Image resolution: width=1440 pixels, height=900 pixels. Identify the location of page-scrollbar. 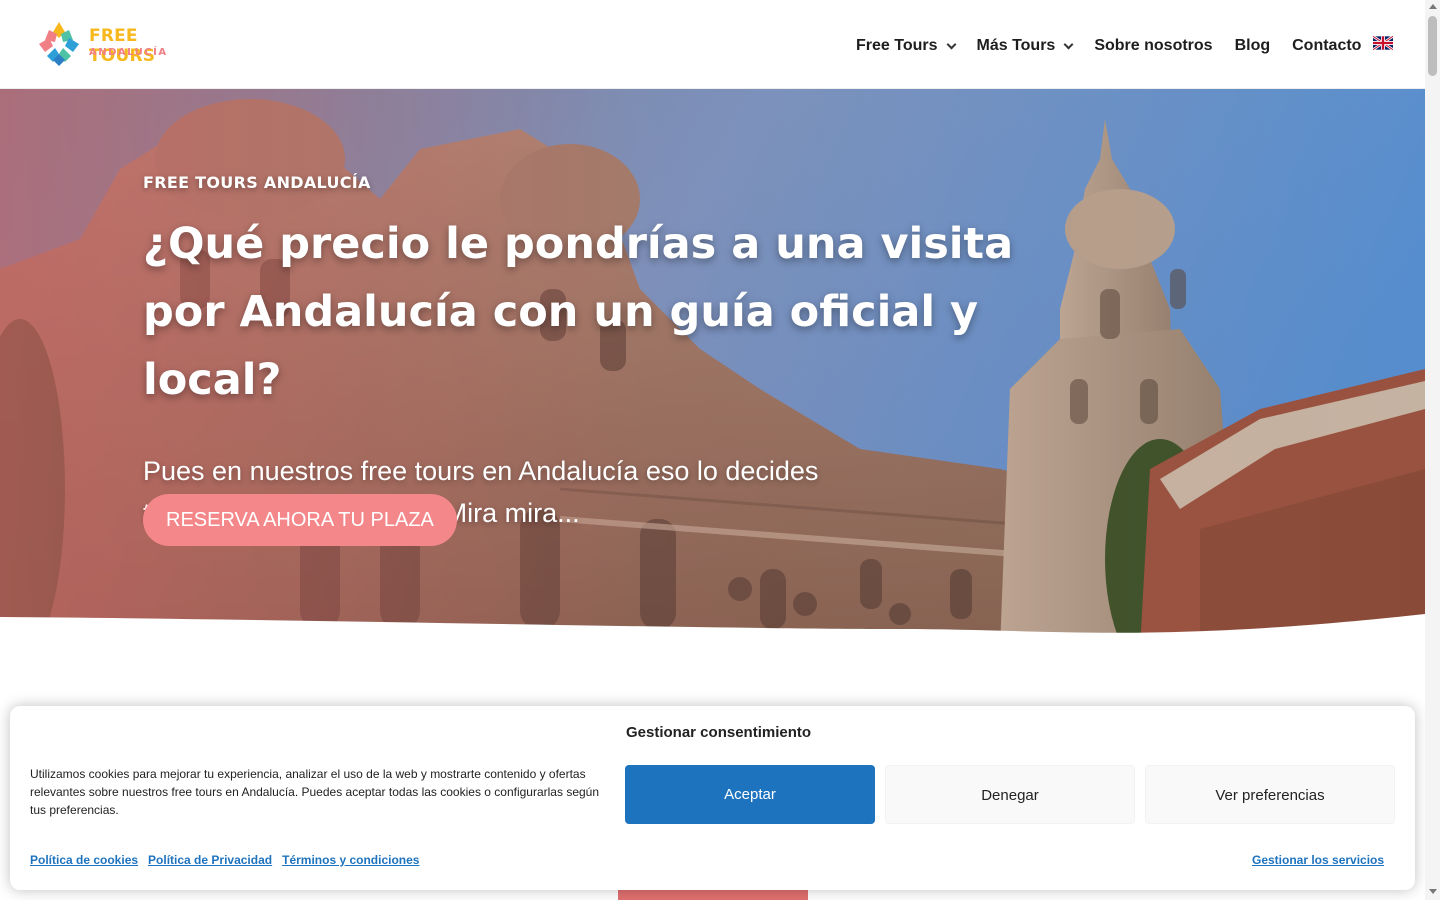
(1432, 450).